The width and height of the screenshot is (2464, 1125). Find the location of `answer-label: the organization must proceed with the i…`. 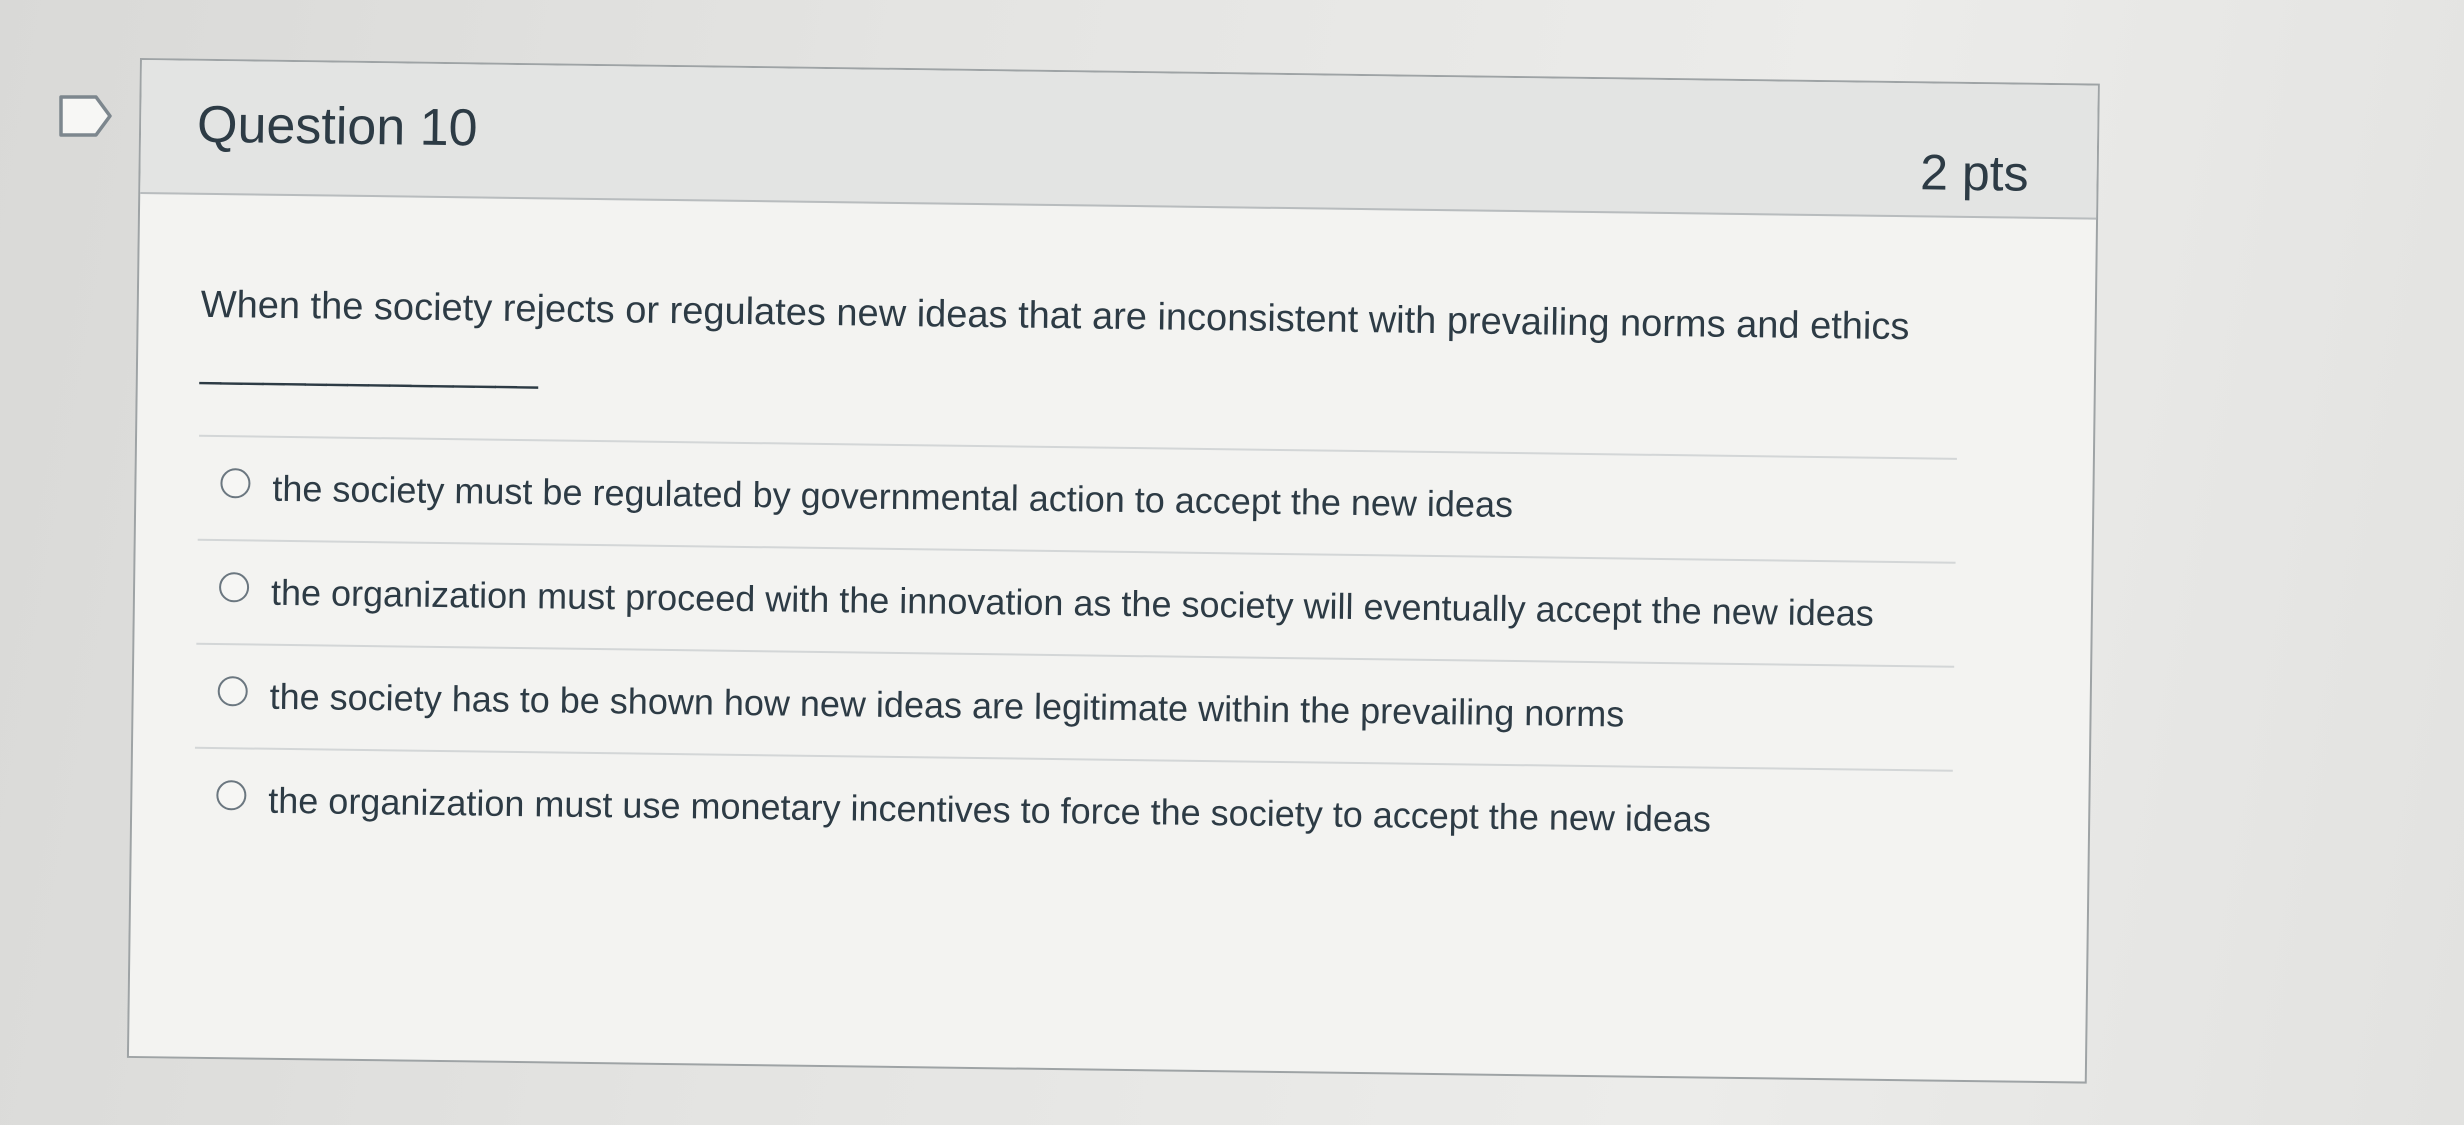

answer-label: the organization must proceed with the i… is located at coordinates (1073, 603).